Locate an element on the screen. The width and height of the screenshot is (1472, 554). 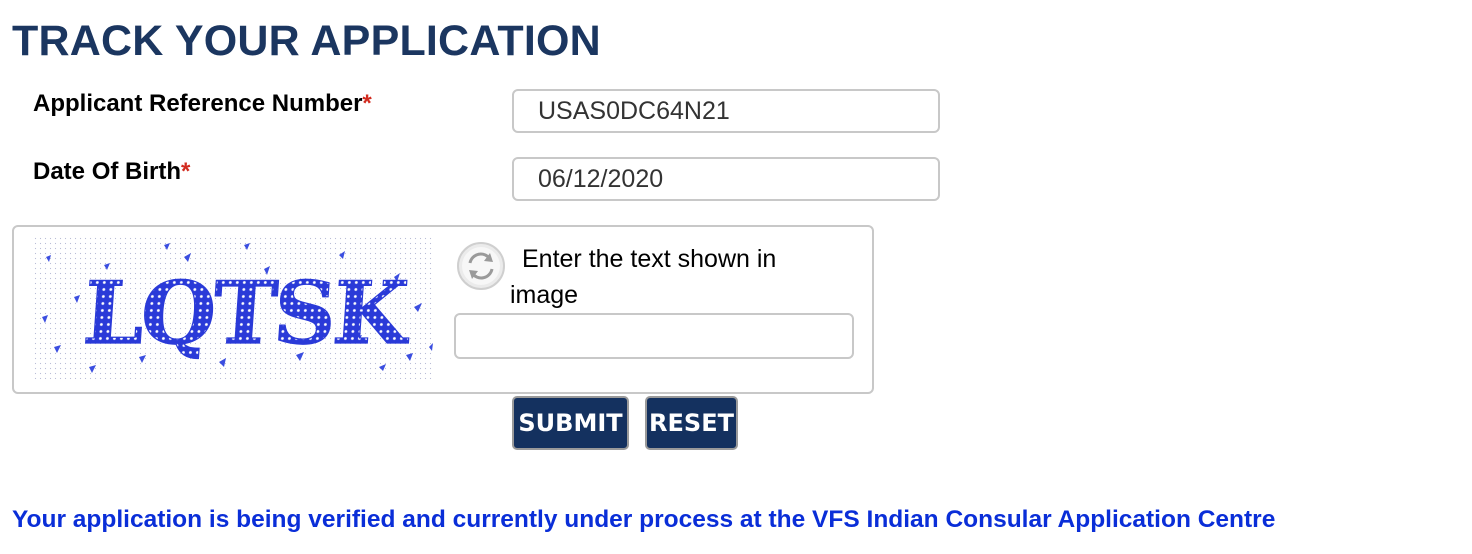
page-title: TRACK YOUR APPLICATION is located at coordinates (306, 41).